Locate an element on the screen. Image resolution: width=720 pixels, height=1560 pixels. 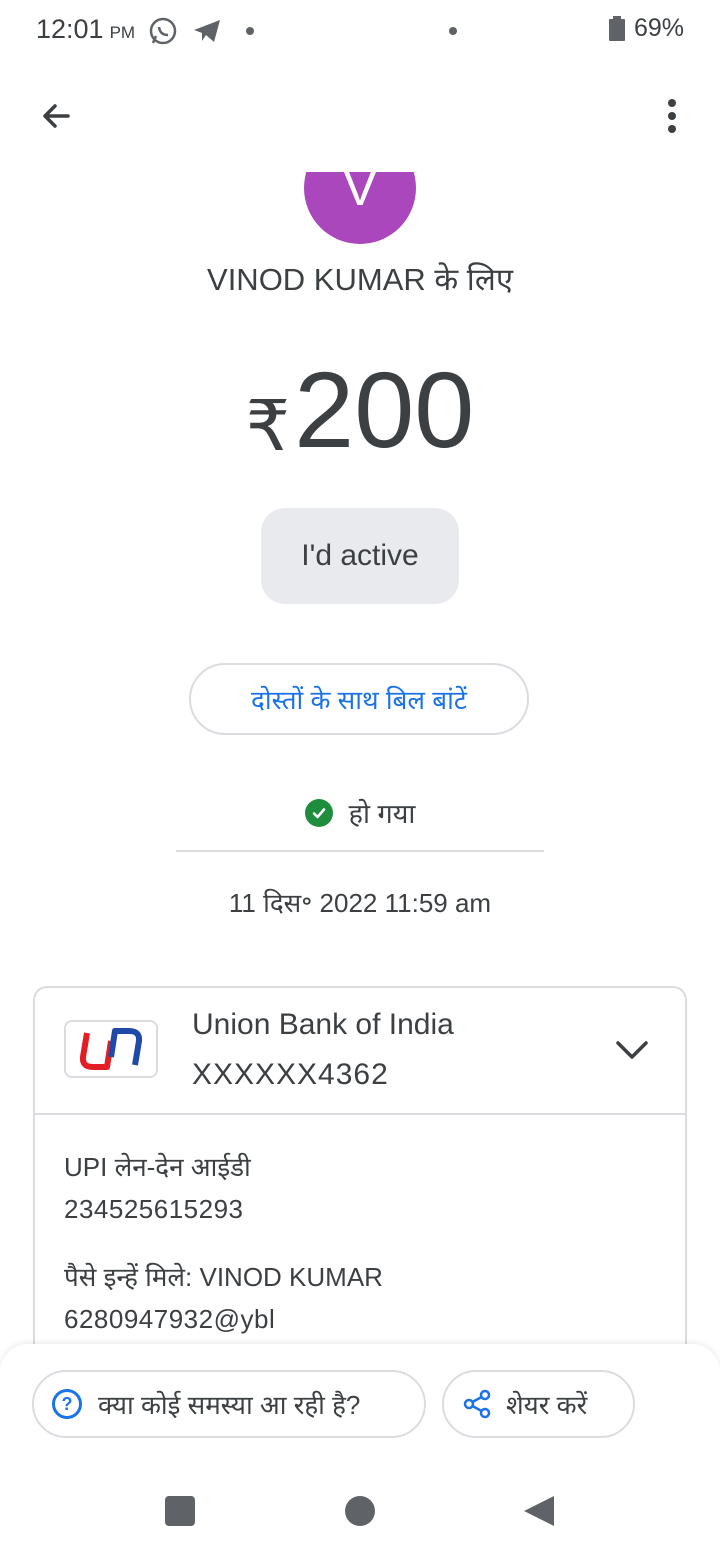
divider is located at coordinates (360, 851).